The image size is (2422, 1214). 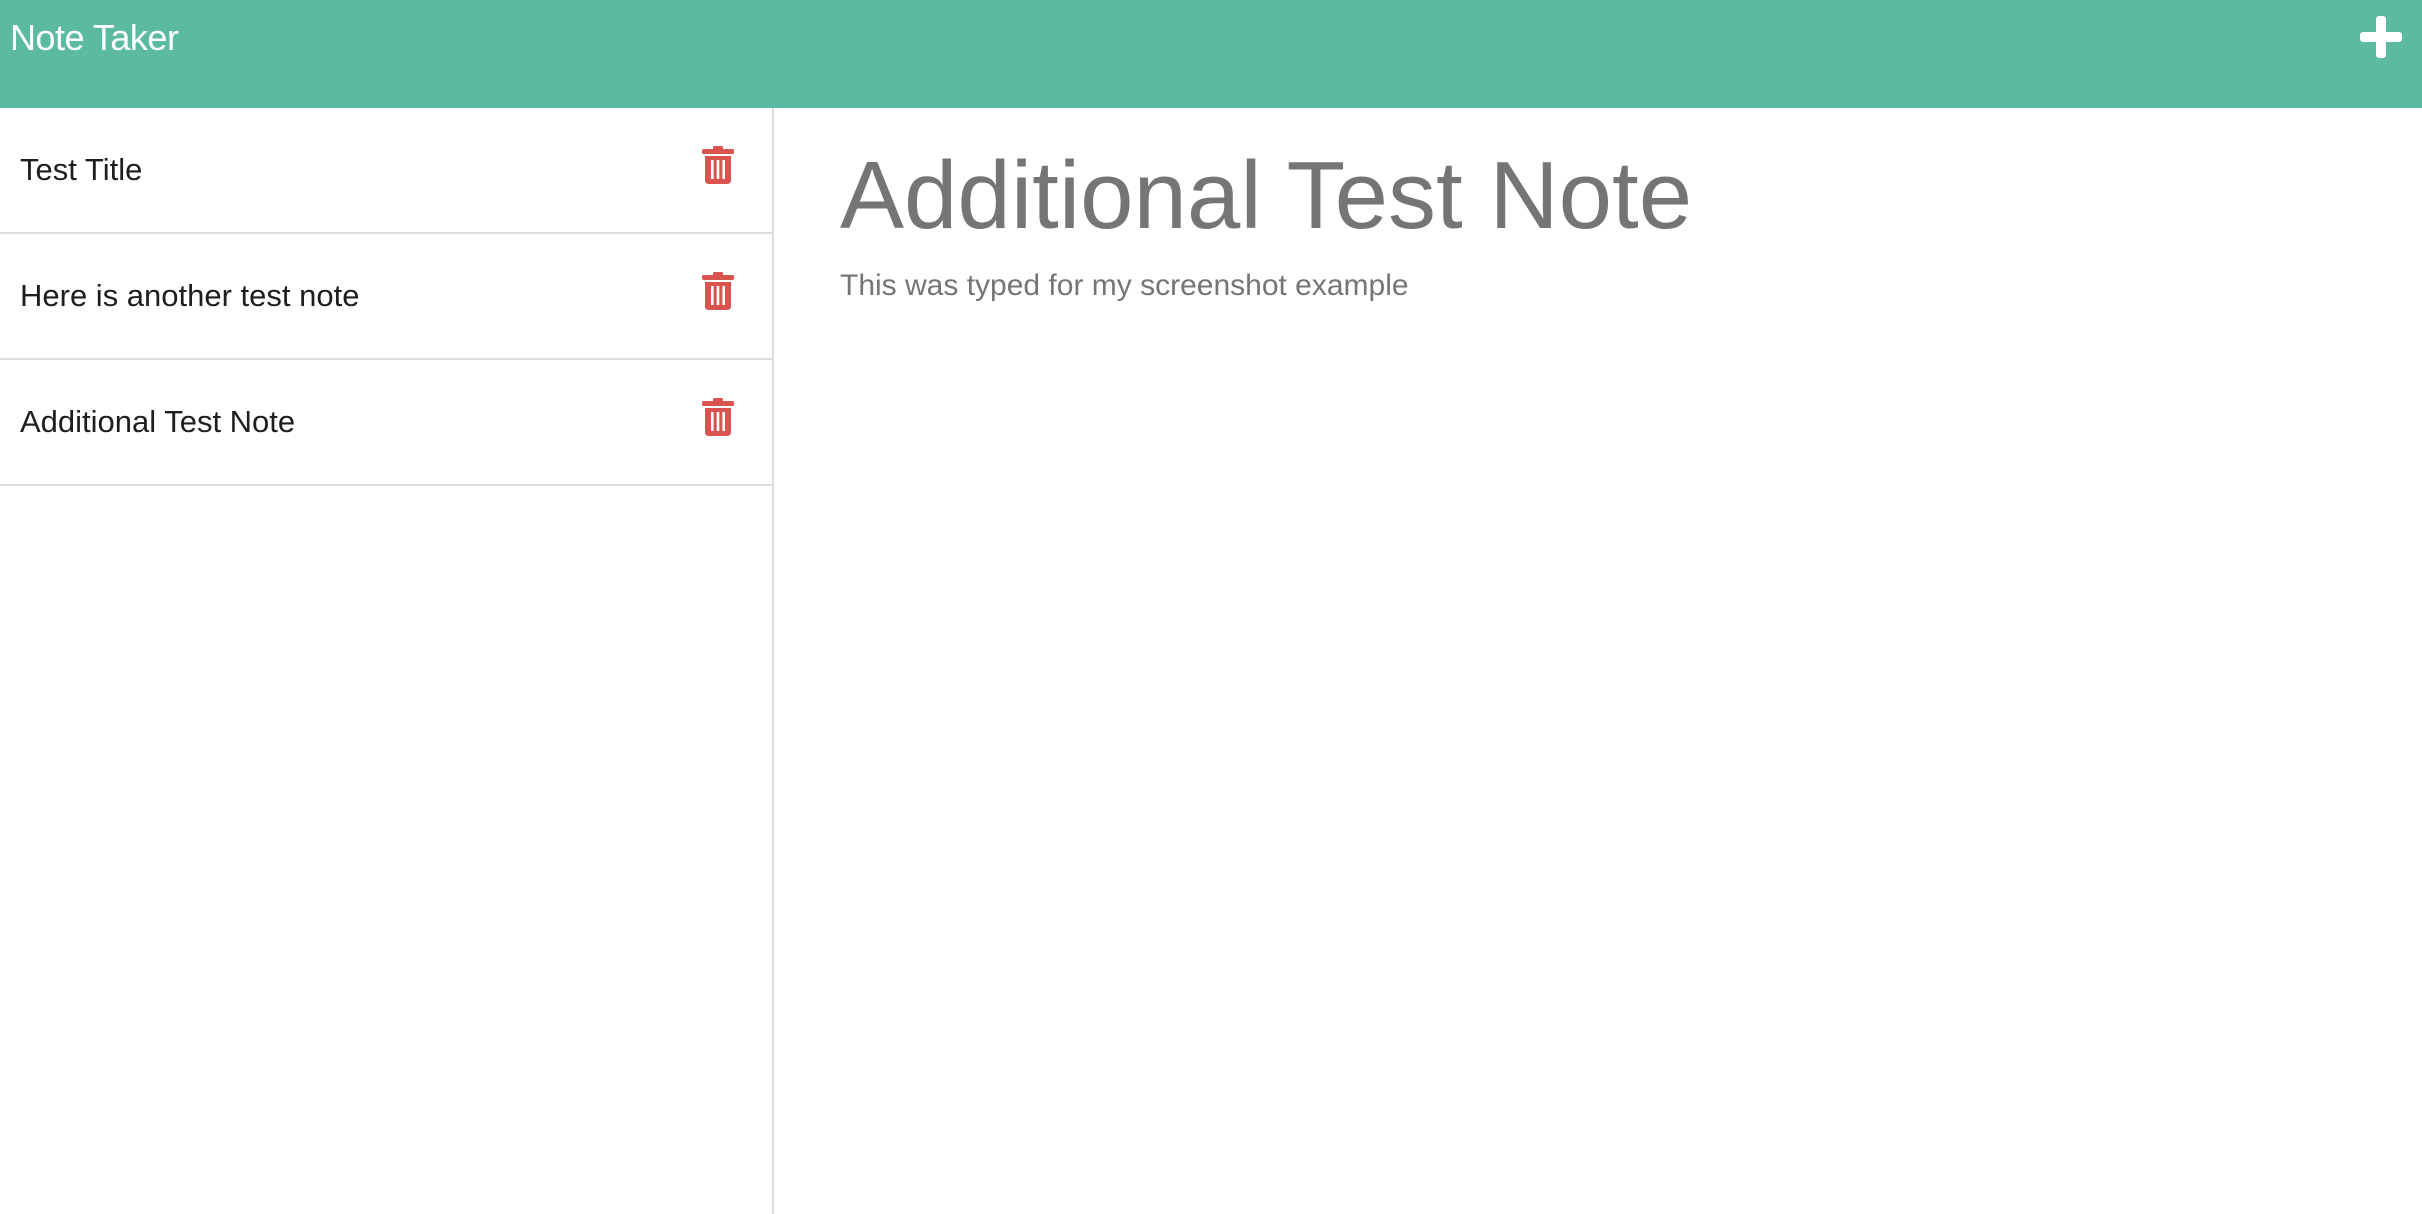 What do you see at coordinates (386, 423) in the screenshot?
I see `note-list-item: Additional Test Note` at bounding box center [386, 423].